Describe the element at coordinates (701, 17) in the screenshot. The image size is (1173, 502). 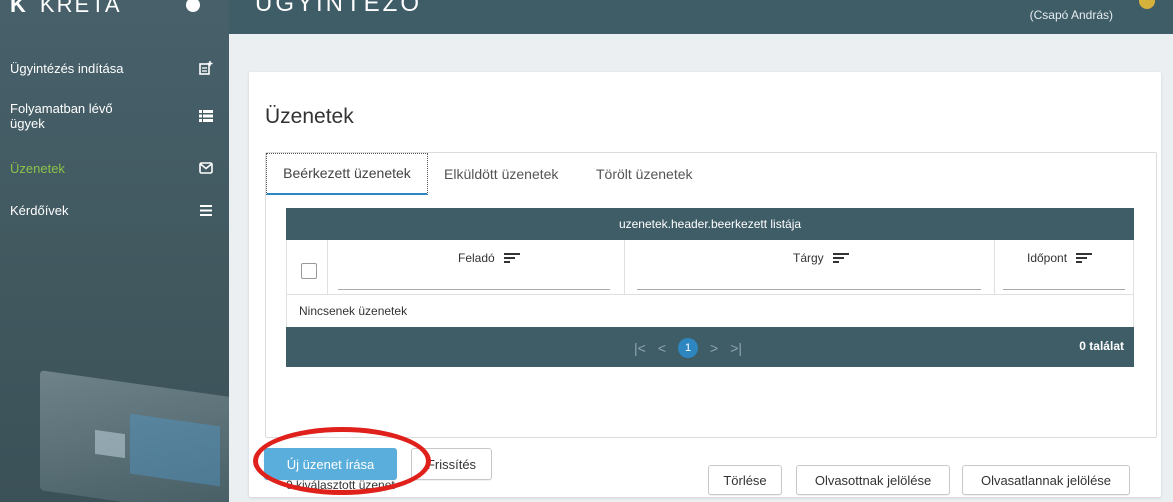
I see `top-bar: ÜGYINTÉZŐ (Csapó András)` at that location.